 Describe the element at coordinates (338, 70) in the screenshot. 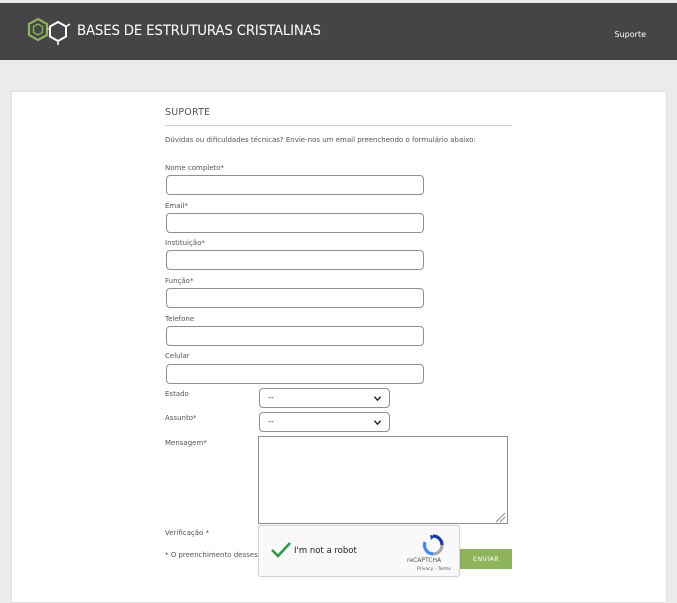

I see `sub-navigation-strip` at that location.